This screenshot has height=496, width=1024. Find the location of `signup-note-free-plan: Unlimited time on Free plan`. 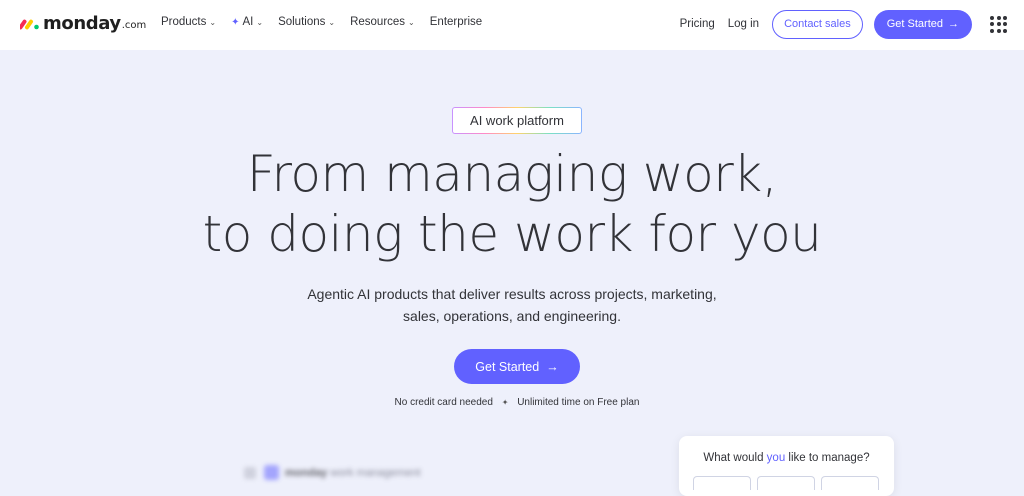

signup-note-free-plan: Unlimited time on Free plan is located at coordinates (578, 402).